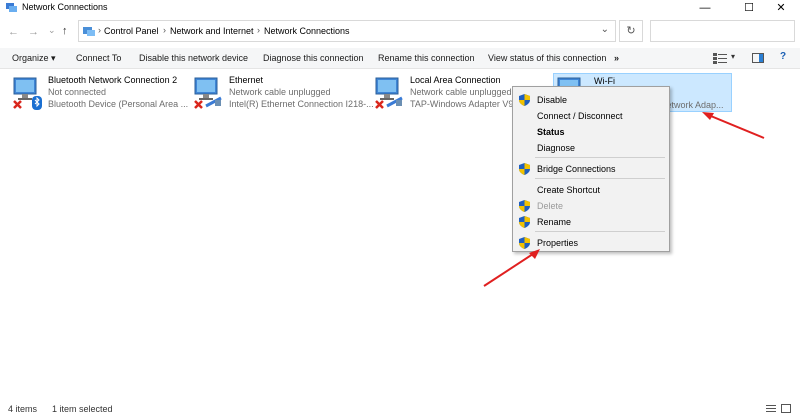  What do you see at coordinates (591, 132) in the screenshot?
I see `menu-item-status: Status` at bounding box center [591, 132].